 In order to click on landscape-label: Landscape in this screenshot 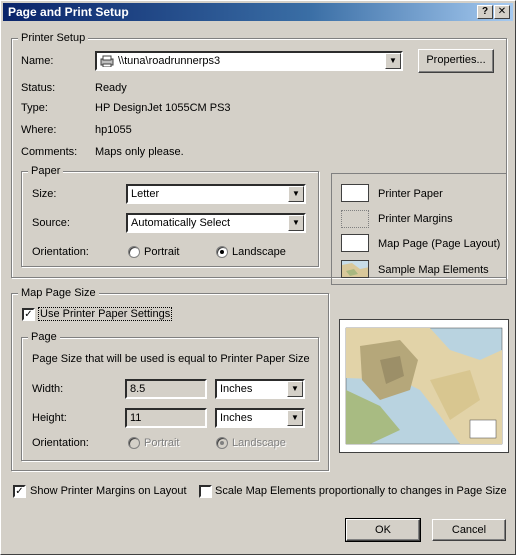, I will do `click(259, 252)`.